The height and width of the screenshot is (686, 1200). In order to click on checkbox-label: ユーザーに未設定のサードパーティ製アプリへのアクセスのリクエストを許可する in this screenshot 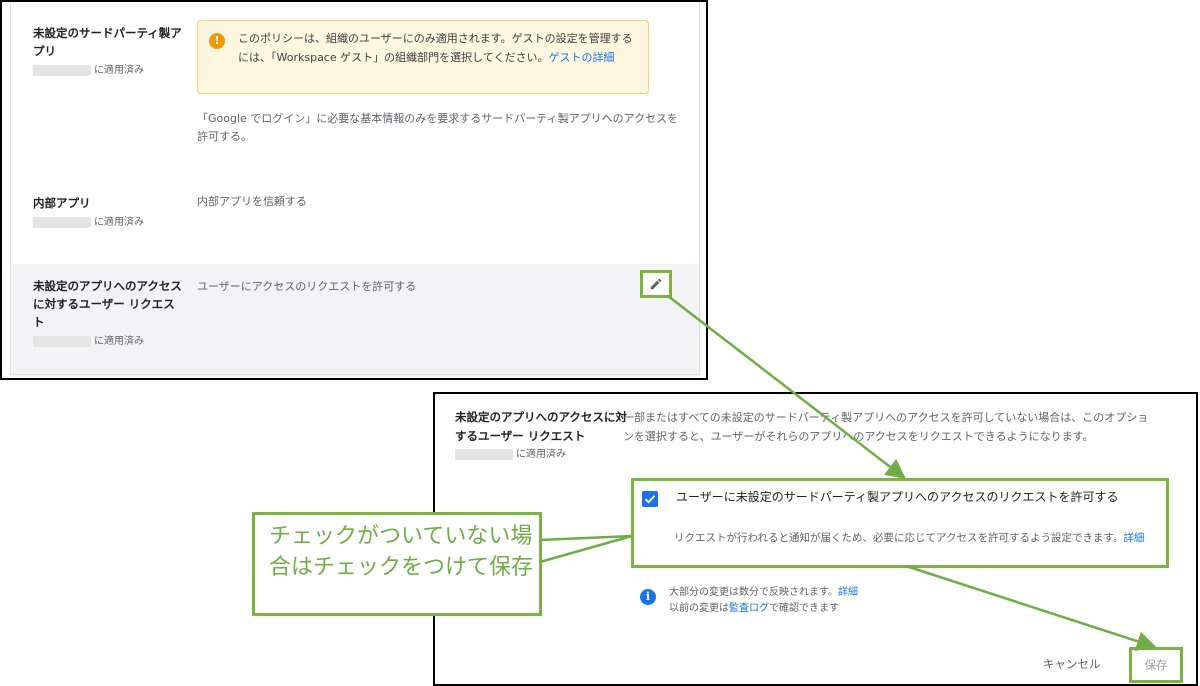, I will do `click(902, 497)`.